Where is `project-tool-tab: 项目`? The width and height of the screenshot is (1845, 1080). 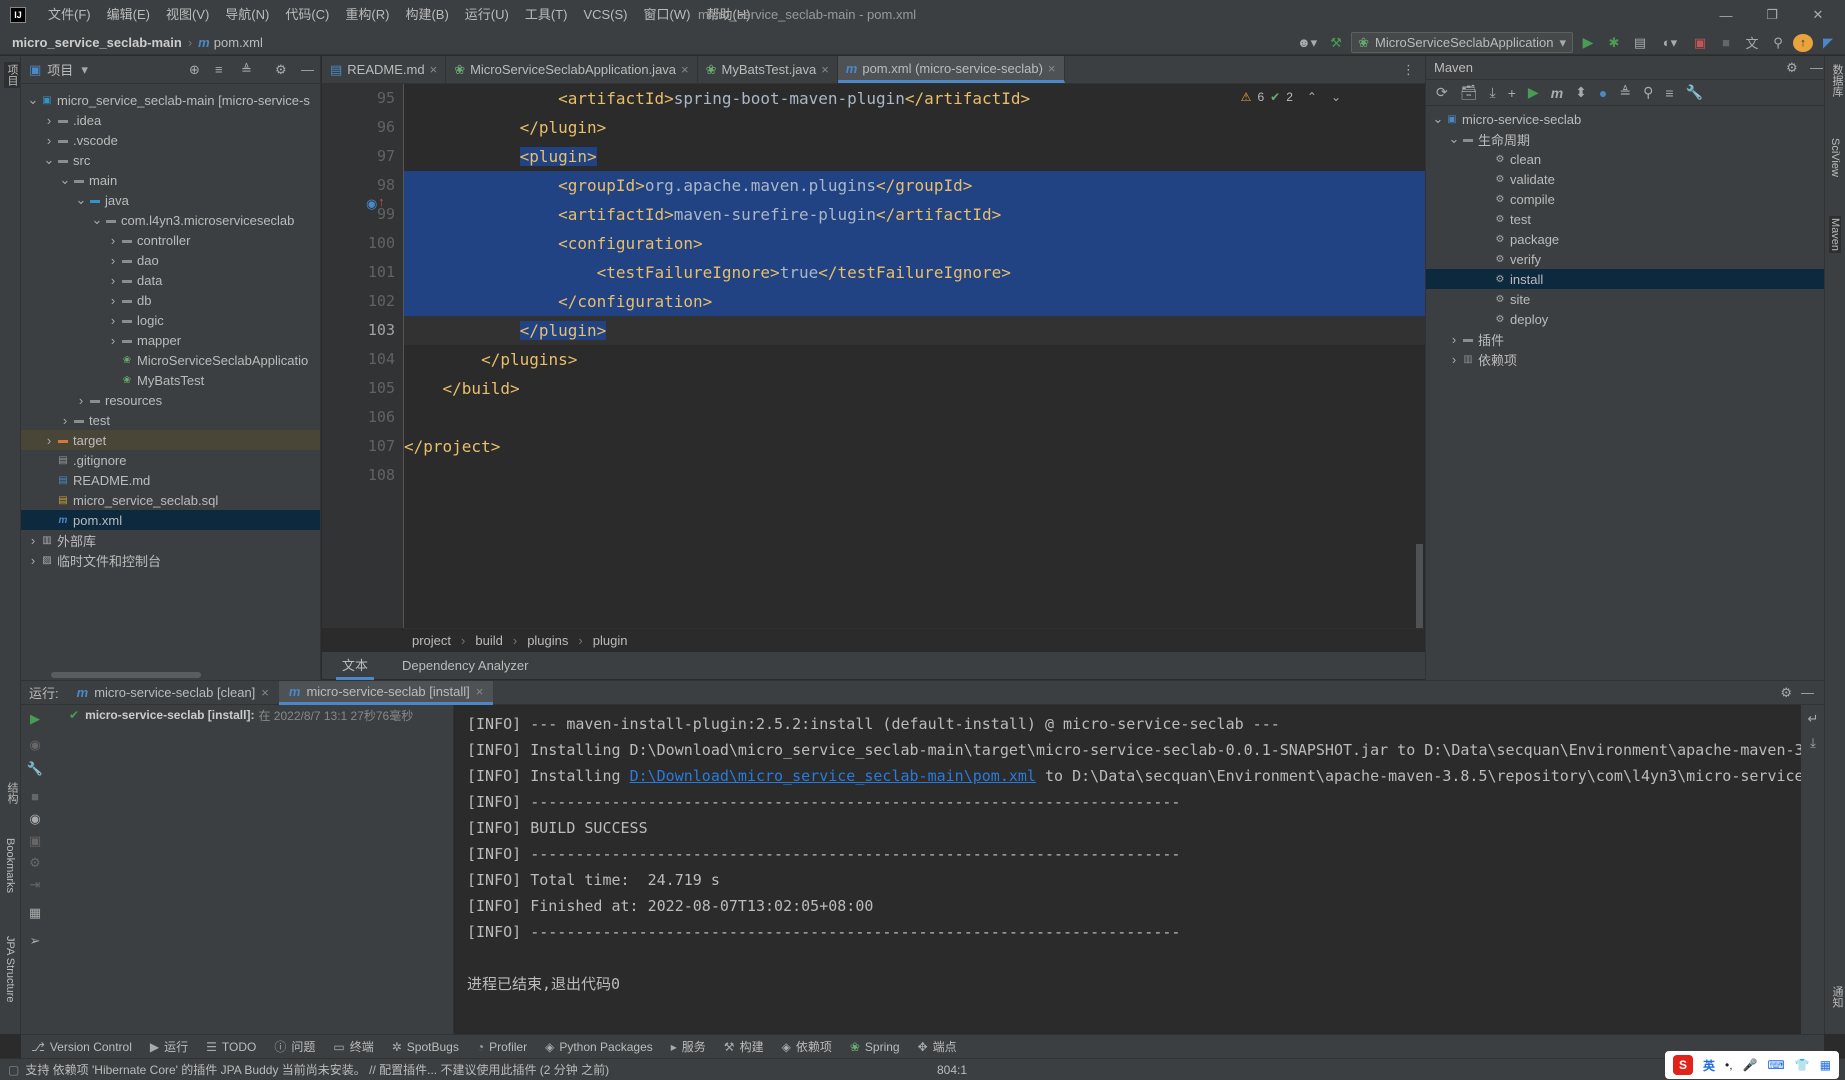
project-tool-tab: 项目 is located at coordinates (12, 75).